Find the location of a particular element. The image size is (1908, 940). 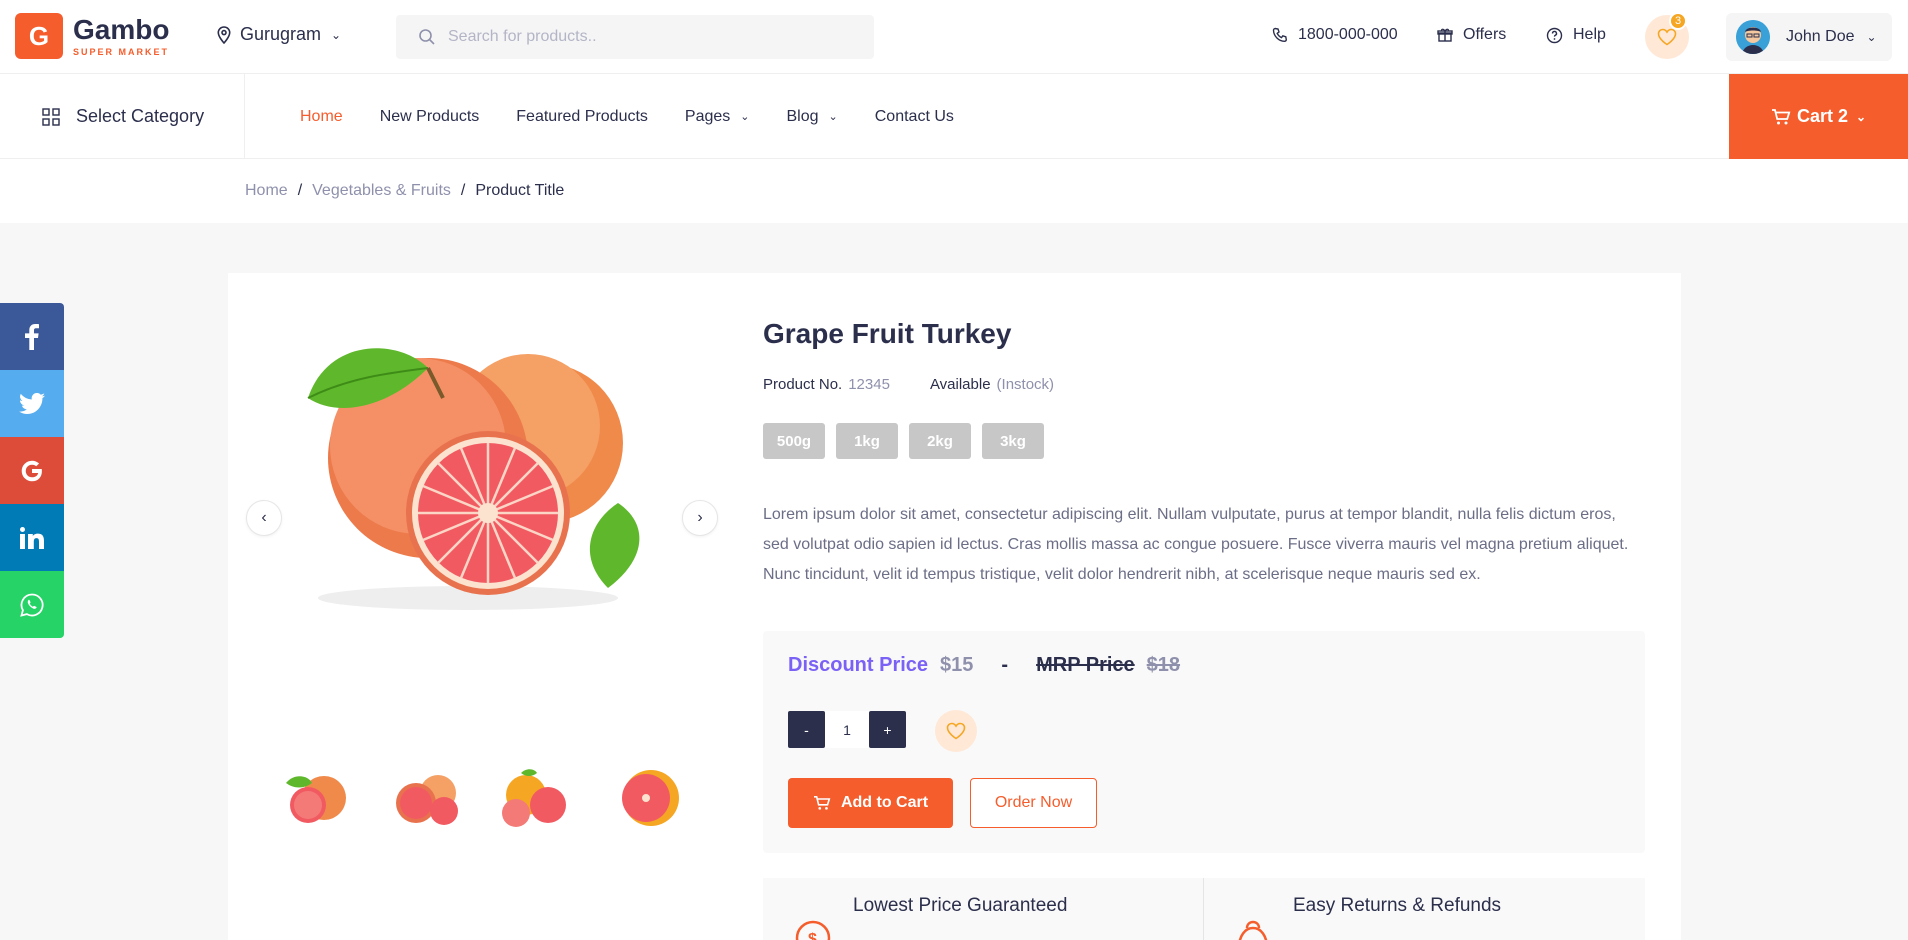

feature-title: Lowest Price Guaranteed is located at coordinates (960, 905).